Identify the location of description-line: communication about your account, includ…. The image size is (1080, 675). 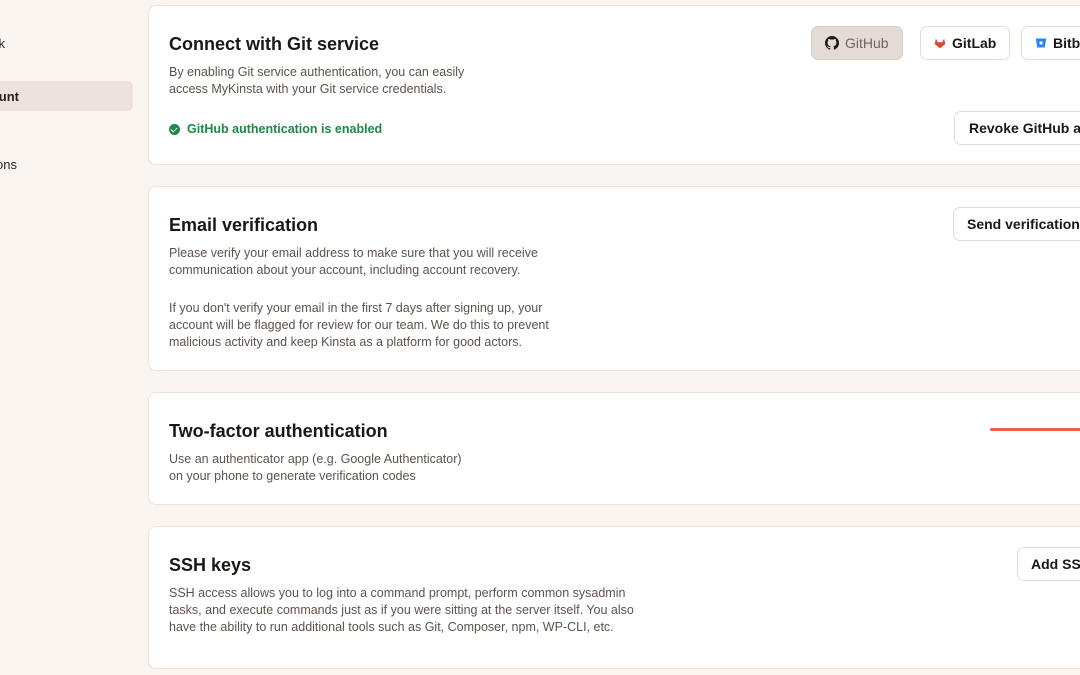
(345, 270).